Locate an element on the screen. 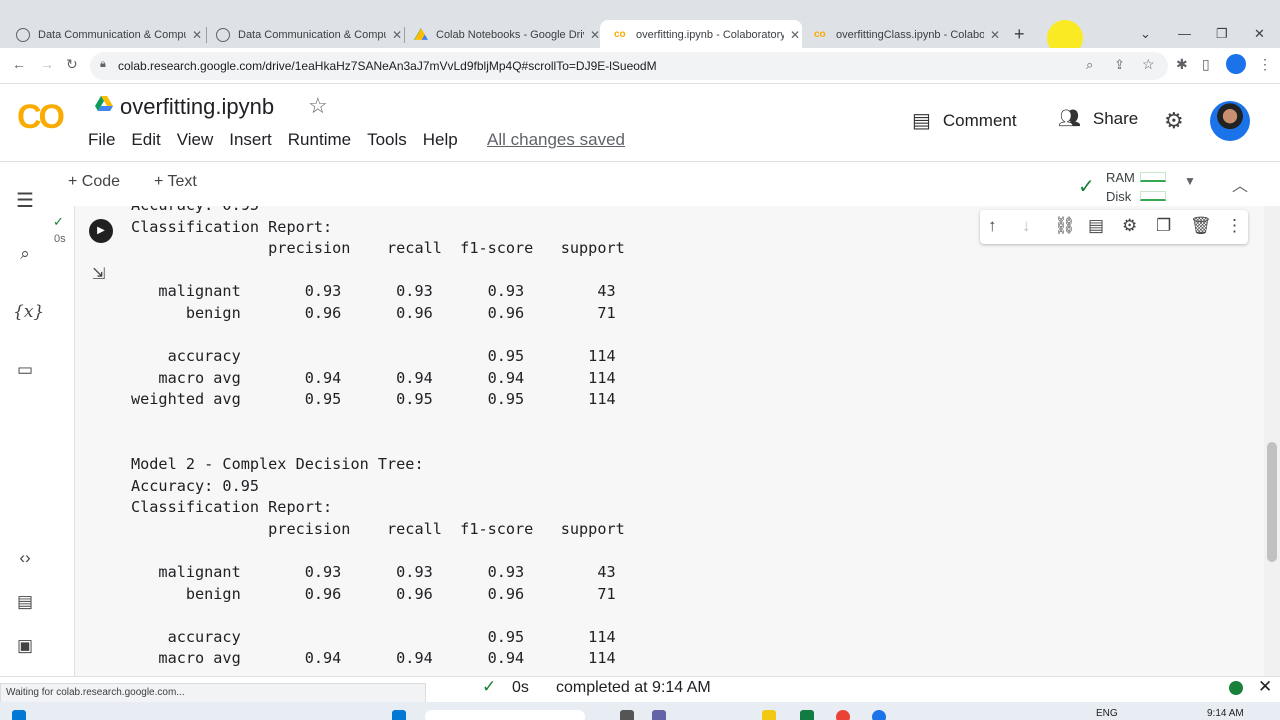  files-icon: ▭ is located at coordinates (25, 370).